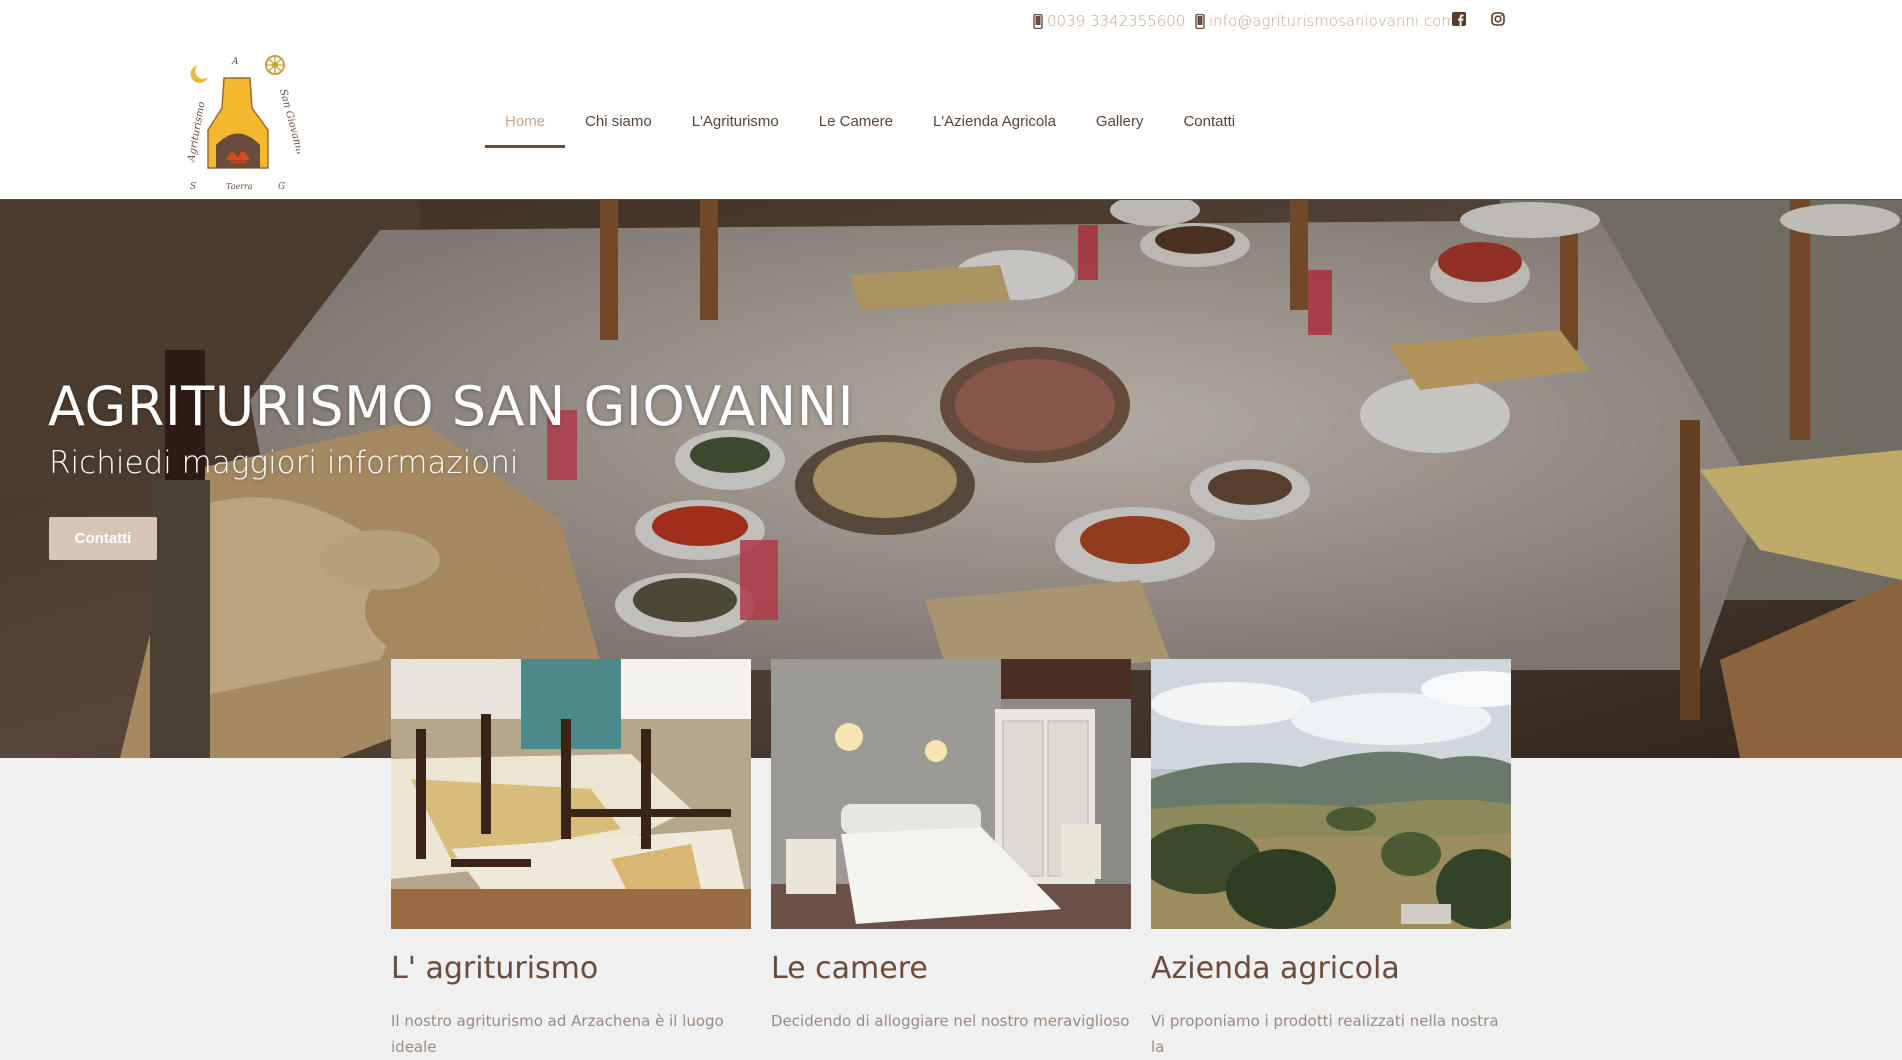 The image size is (1902, 1060). I want to click on phone-contact: 0039 3342355600, so click(1109, 21).